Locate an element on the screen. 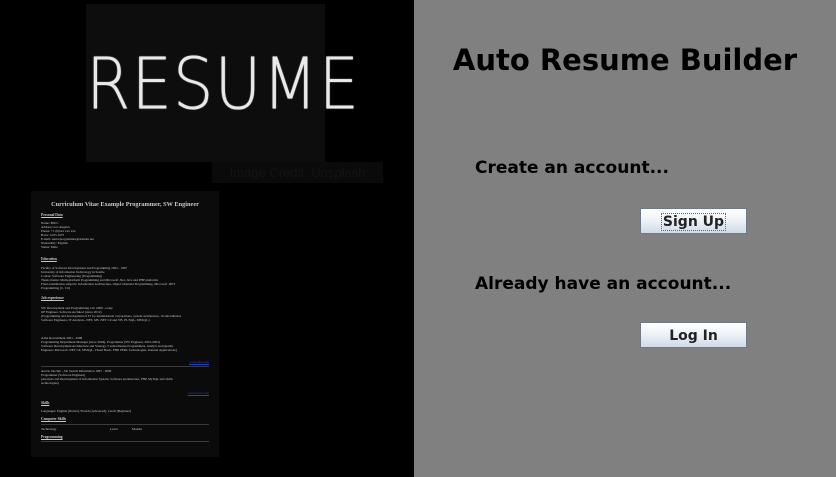 The image size is (836, 477). log-in-button: Log In is located at coordinates (693, 335).